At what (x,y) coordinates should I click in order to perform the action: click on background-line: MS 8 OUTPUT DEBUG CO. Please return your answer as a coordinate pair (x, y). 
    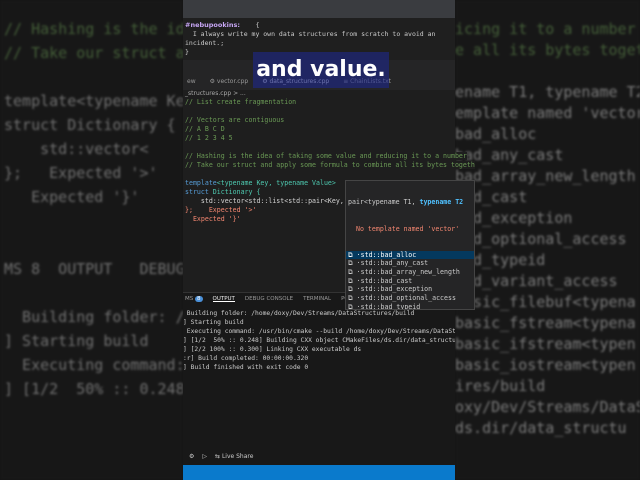
    Looking at the image, I should click on (93, 269).